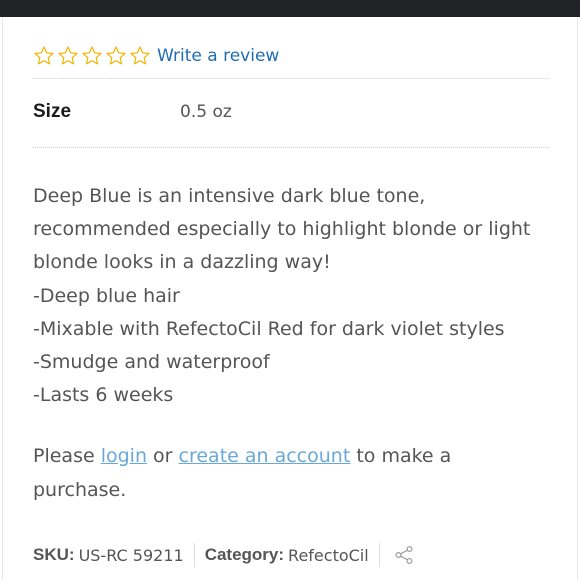 This screenshot has width=580, height=580. What do you see at coordinates (106, 295) in the screenshot?
I see `description-line: -Deep blue hair` at bounding box center [106, 295].